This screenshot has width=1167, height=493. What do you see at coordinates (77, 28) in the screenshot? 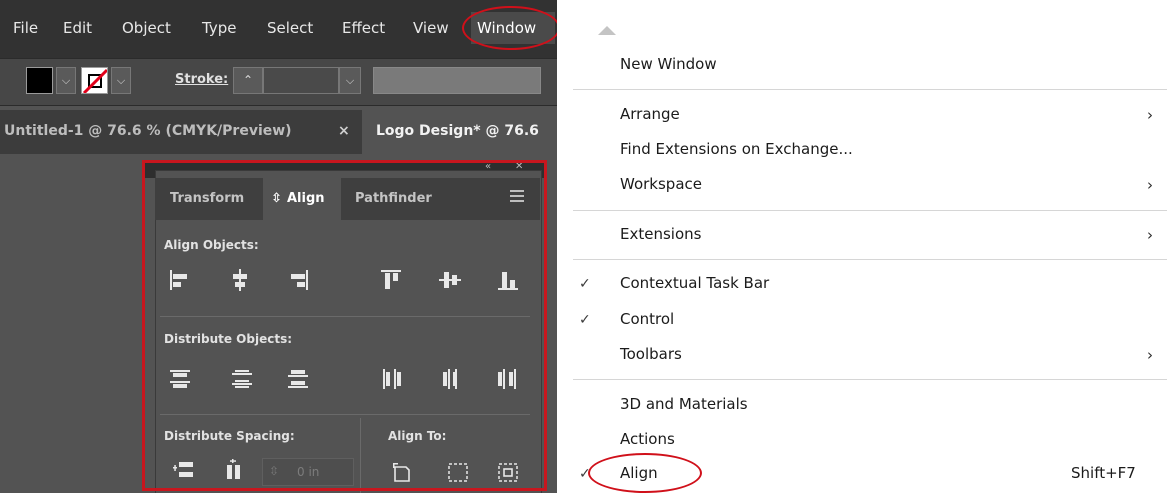
I see `menu-edit: Edit` at bounding box center [77, 28].